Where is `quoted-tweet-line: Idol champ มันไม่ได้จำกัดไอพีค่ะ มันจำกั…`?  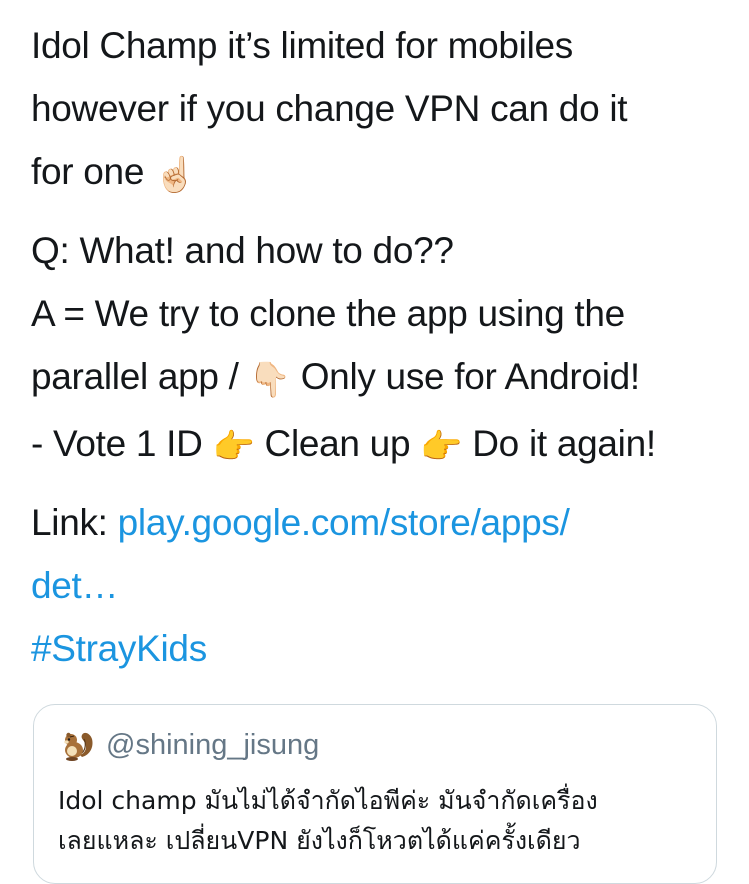 quoted-tweet-line: Idol champ มันไม่ได้จำกัดไอพีค่ะ มันจำกั… is located at coordinates (328, 800).